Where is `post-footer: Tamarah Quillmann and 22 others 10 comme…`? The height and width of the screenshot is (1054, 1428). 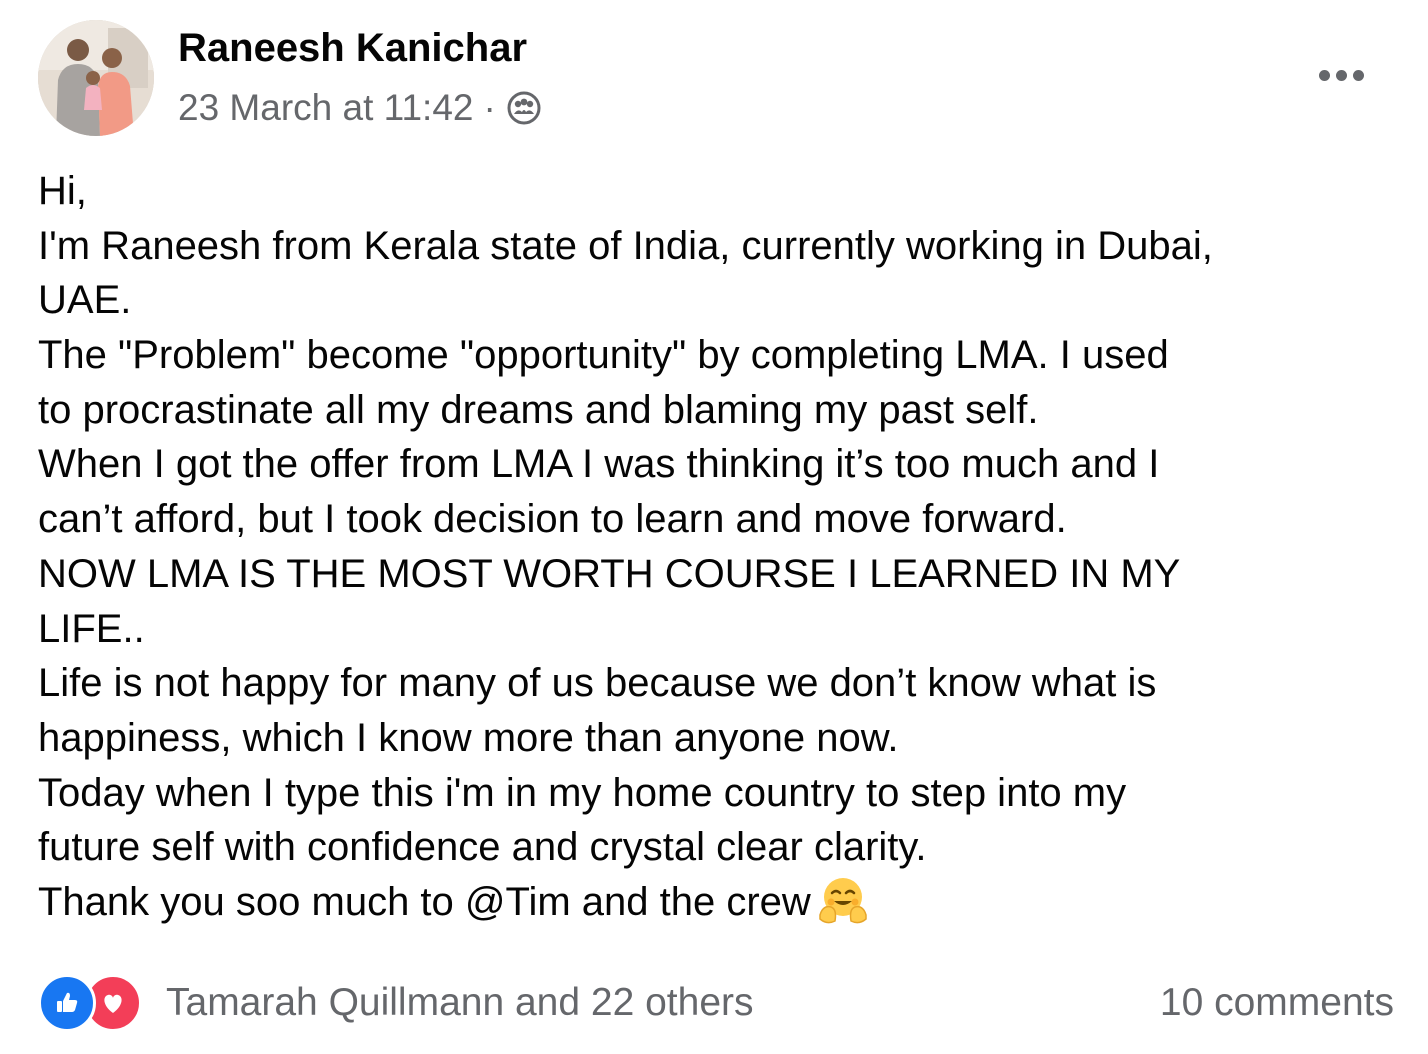 post-footer: Tamarah Quillmann and 22 others 10 comme… is located at coordinates (714, 1002).